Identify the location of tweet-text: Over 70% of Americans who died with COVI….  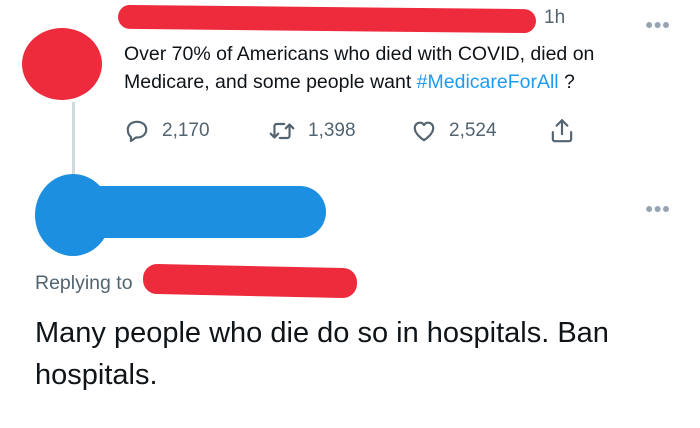
(404, 68).